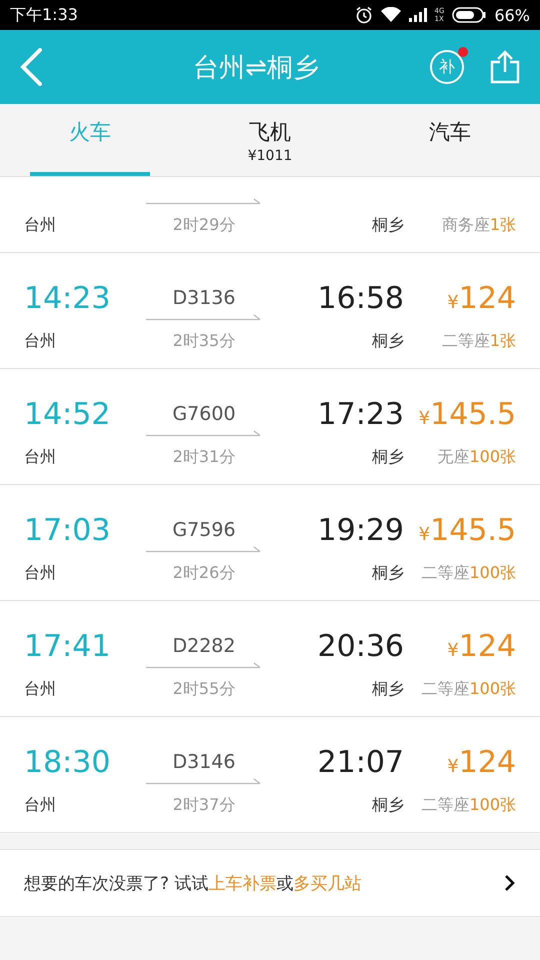 This screenshot has width=540, height=960. Describe the element at coordinates (363, 15) in the screenshot. I see `alarm-icon` at that location.